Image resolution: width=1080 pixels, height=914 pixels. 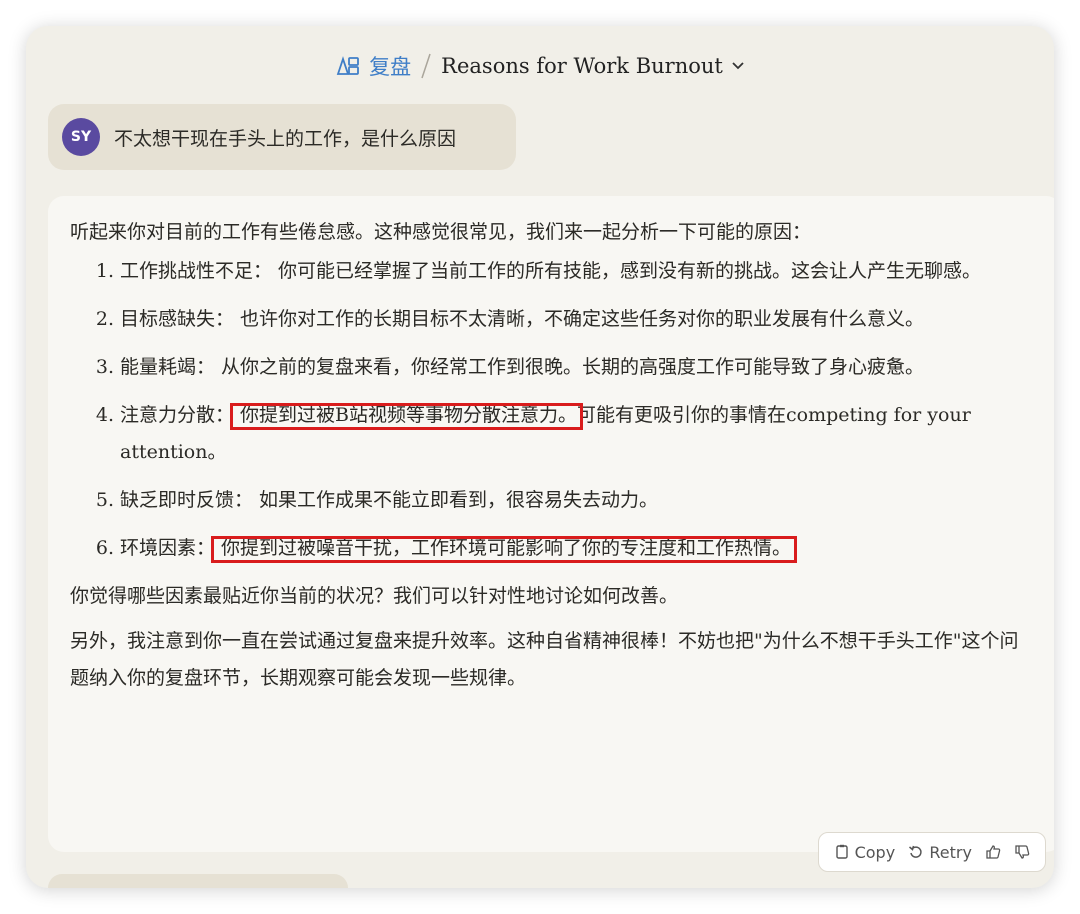 What do you see at coordinates (285, 138) in the screenshot?
I see `user-message-text: 不太想干现在手头上的工作，是什么原因` at bounding box center [285, 138].